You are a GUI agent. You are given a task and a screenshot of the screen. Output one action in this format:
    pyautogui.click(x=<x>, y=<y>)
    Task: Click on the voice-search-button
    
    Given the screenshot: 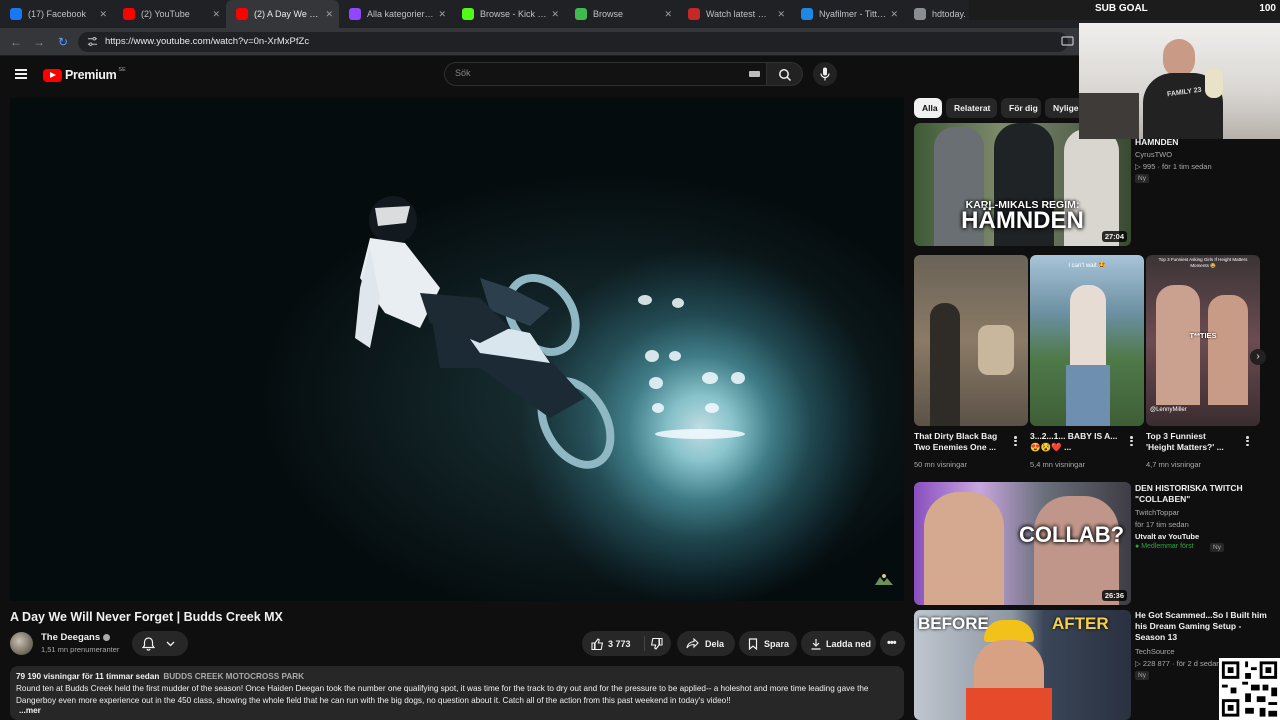 What is the action you would take?
    pyautogui.click(x=825, y=74)
    